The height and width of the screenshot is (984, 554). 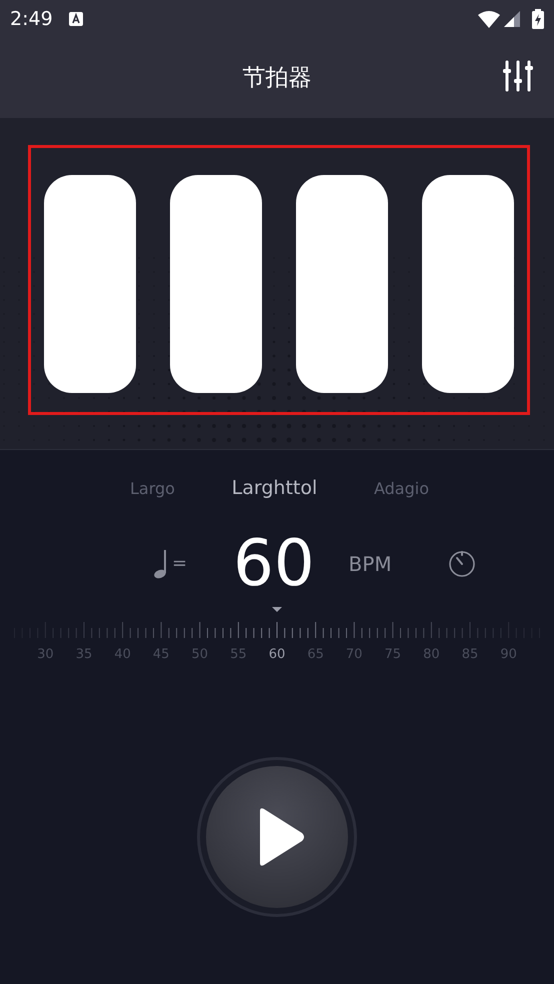 What do you see at coordinates (180, 564) in the screenshot?
I see `equals-sign: =` at bounding box center [180, 564].